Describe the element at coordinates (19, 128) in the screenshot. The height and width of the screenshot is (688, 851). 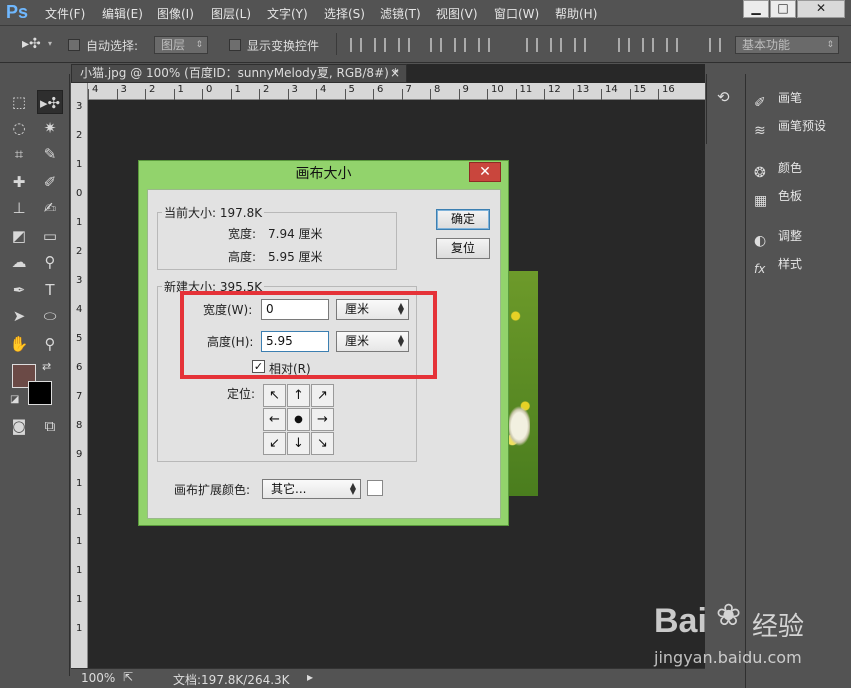
I see `lasso-tool-icon: ◌` at that location.